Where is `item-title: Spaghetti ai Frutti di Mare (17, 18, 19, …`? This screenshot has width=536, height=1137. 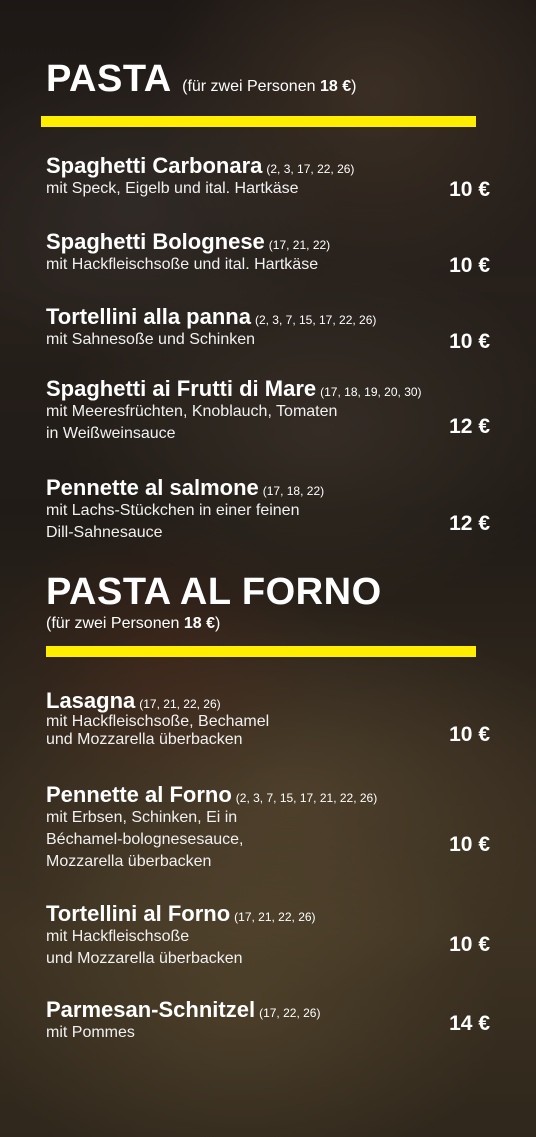
item-title: Spaghetti ai Frutti di Mare (17, 18, 19, … is located at coordinates (234, 388).